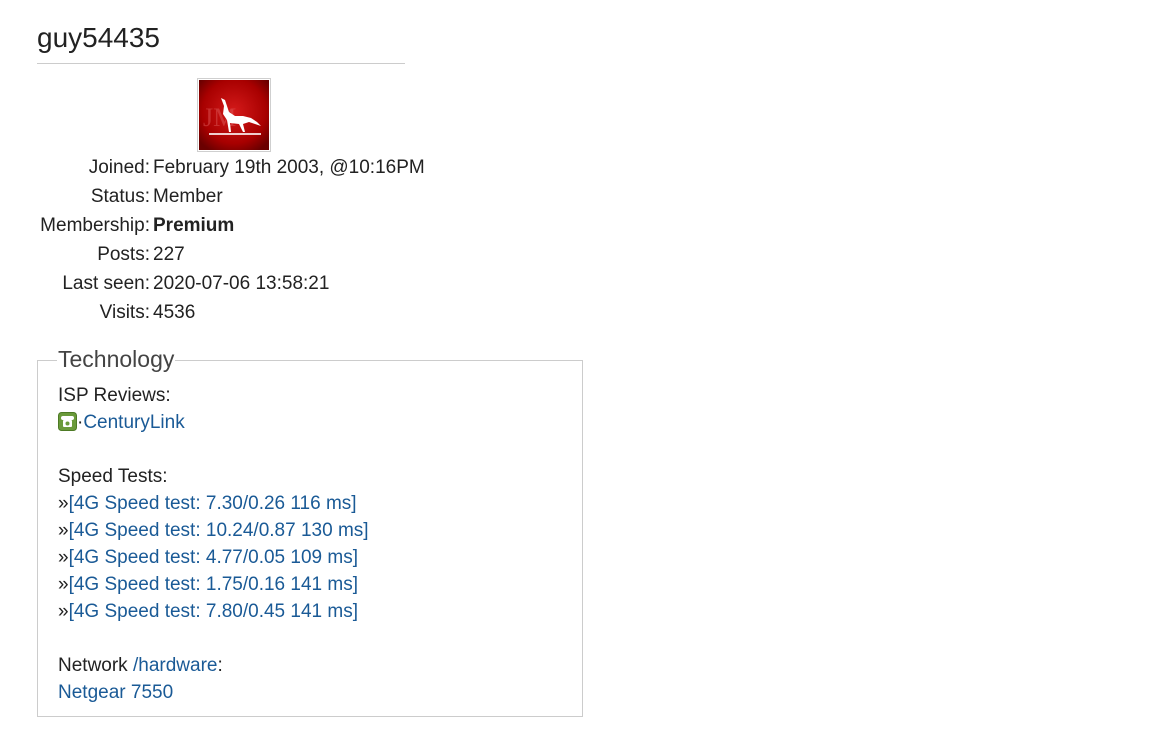 The image size is (1152, 748). I want to click on isp-link-centurylink: CenturyLink, so click(133, 422).